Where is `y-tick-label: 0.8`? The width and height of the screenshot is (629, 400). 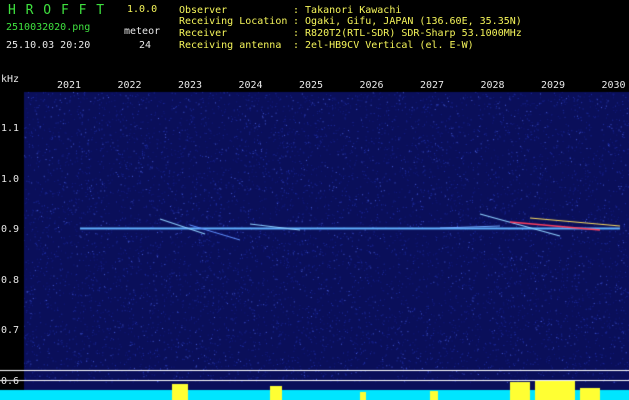 y-tick-label: 0.8 is located at coordinates (10, 280).